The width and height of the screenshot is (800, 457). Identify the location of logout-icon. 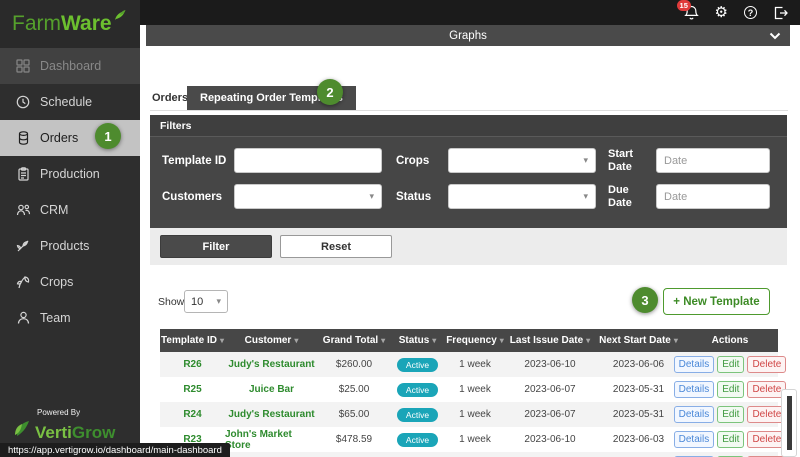
(780, 13).